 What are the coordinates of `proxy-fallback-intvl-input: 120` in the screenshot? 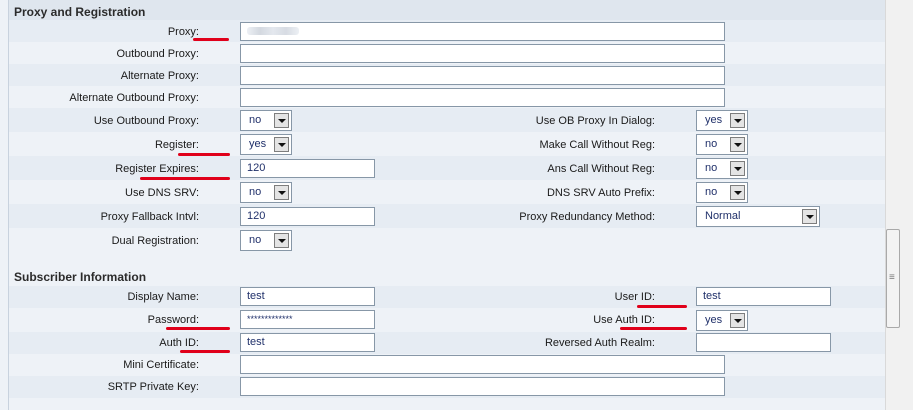 It's located at (307, 216).